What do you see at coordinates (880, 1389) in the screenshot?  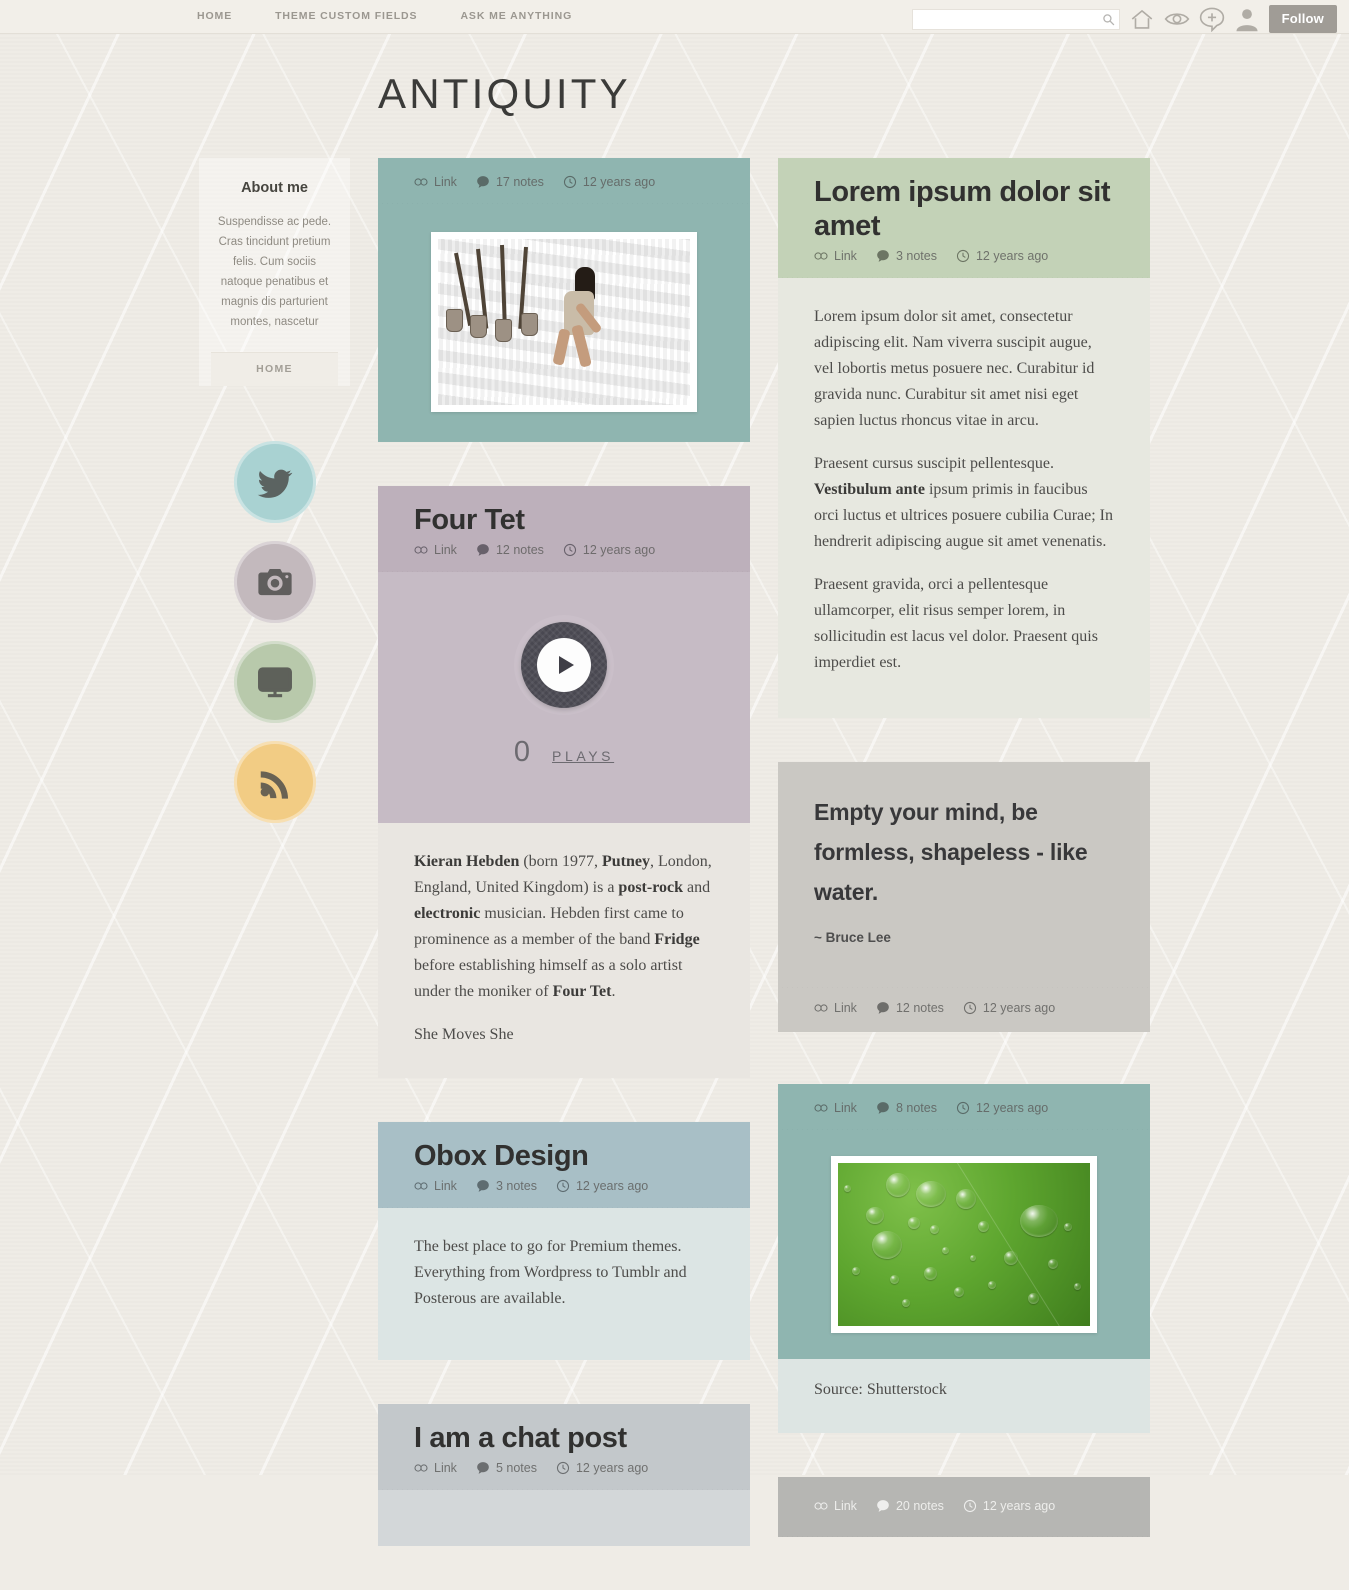 I see `photo-caption-text: Source: Shutterstock` at bounding box center [880, 1389].